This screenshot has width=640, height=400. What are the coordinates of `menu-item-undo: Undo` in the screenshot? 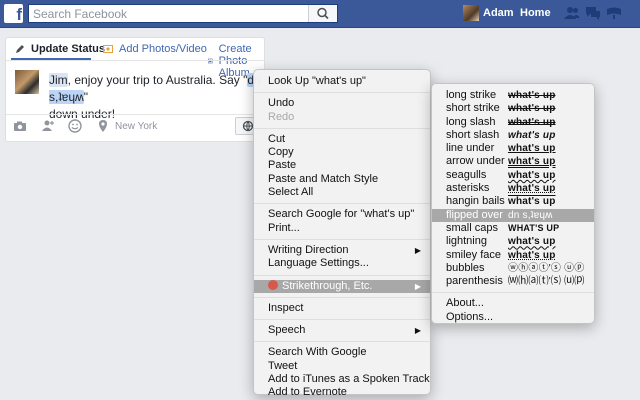 It's located at (342, 103).